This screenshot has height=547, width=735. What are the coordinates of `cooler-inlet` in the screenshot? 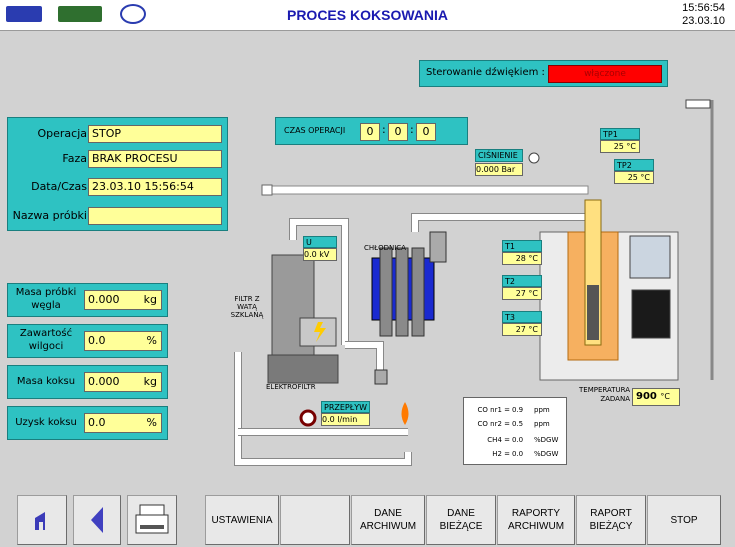 It's located at (438, 247).